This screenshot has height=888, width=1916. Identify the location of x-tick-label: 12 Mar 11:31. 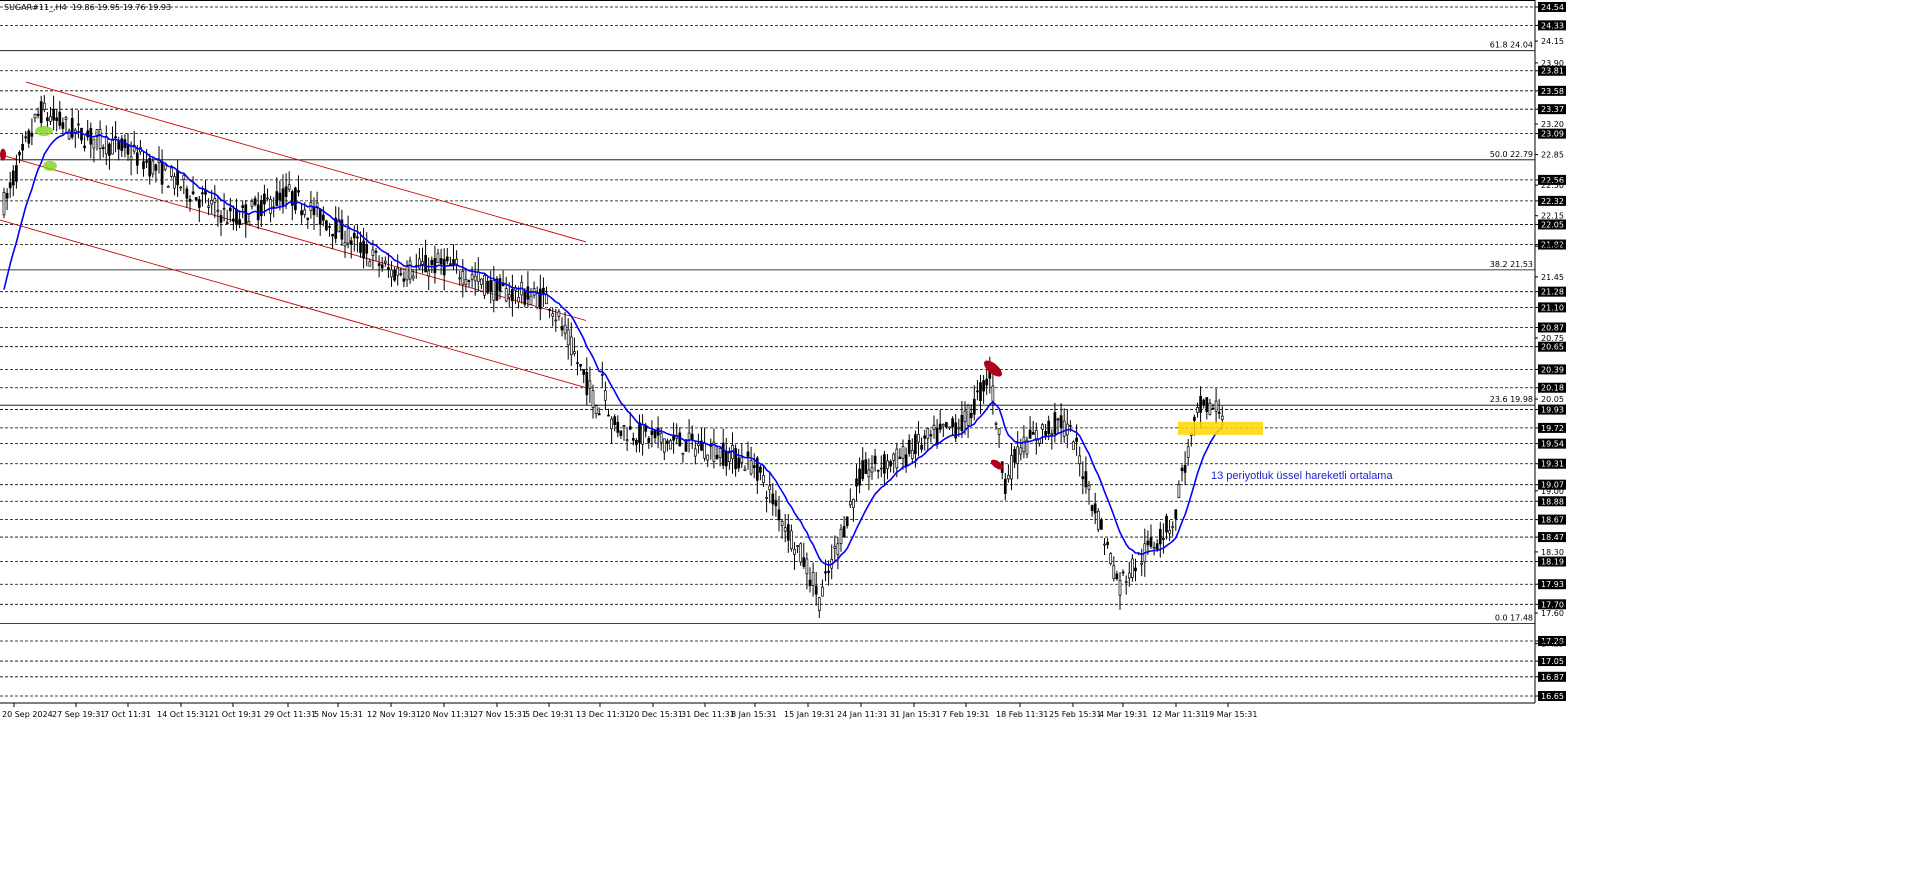
(1178, 714).